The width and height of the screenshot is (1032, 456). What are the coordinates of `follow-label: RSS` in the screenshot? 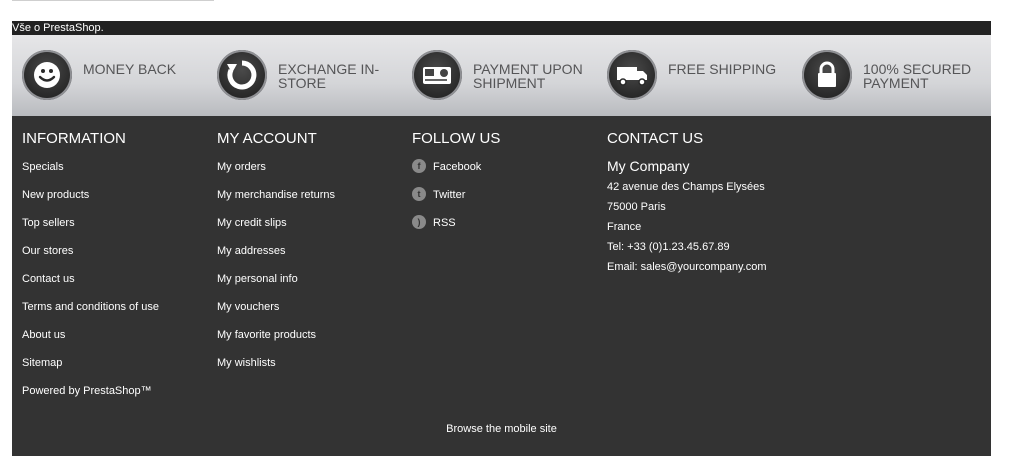 It's located at (444, 223).